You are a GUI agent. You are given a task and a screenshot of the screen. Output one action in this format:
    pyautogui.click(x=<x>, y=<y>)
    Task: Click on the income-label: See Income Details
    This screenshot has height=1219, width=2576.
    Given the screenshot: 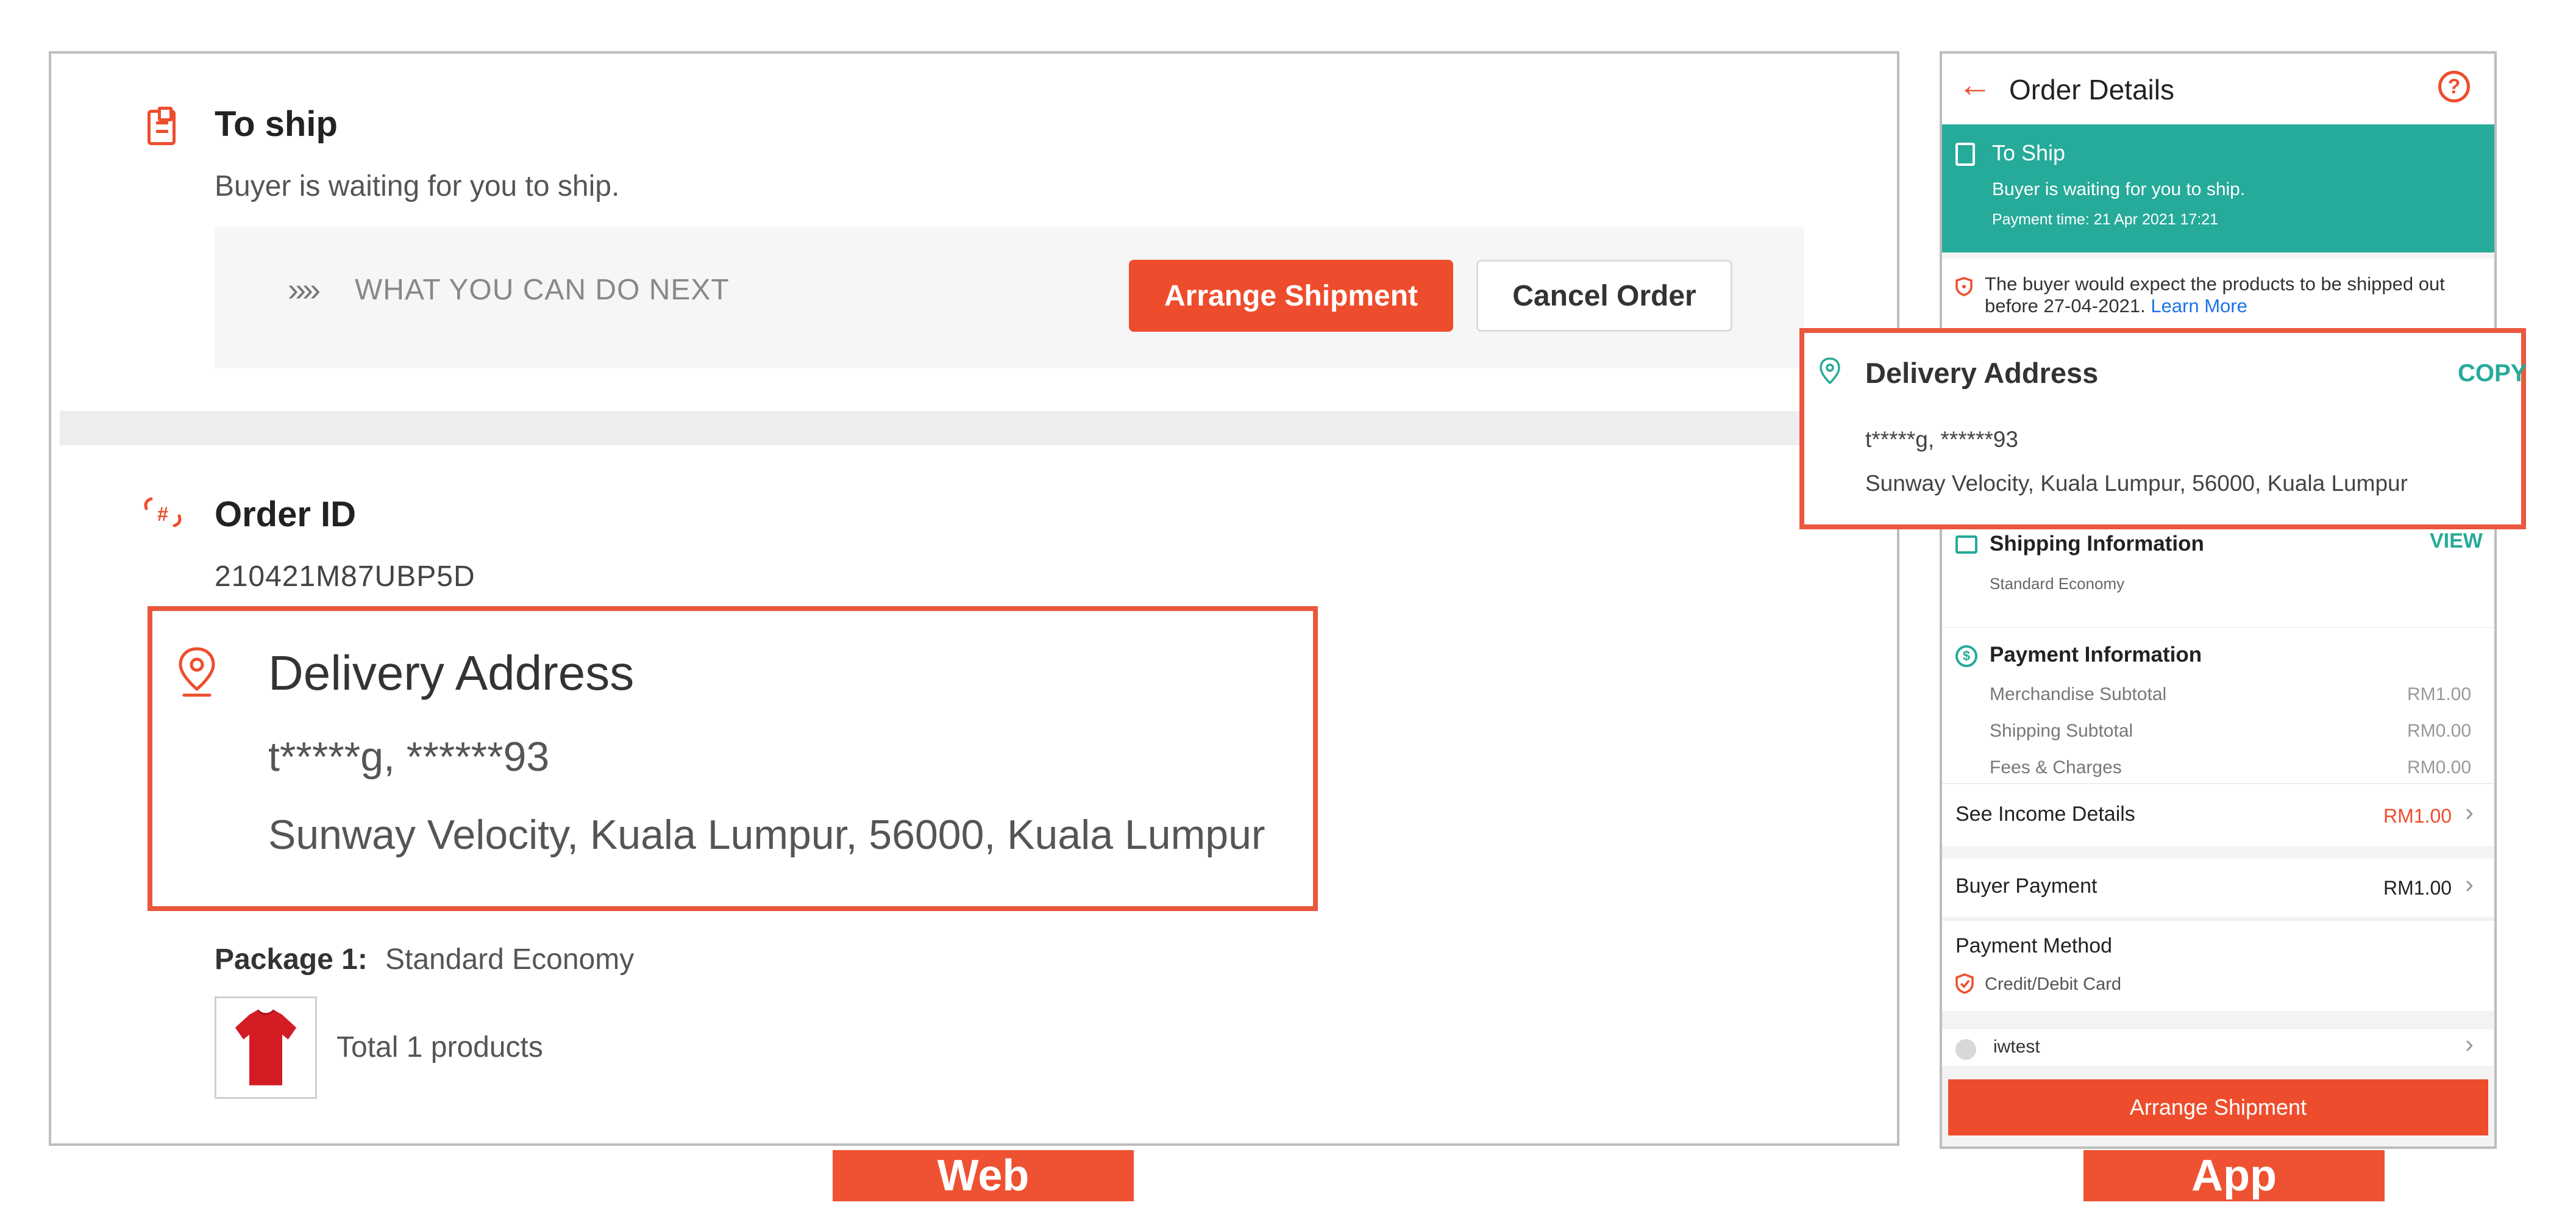 What is the action you would take?
    pyautogui.click(x=2045, y=814)
    